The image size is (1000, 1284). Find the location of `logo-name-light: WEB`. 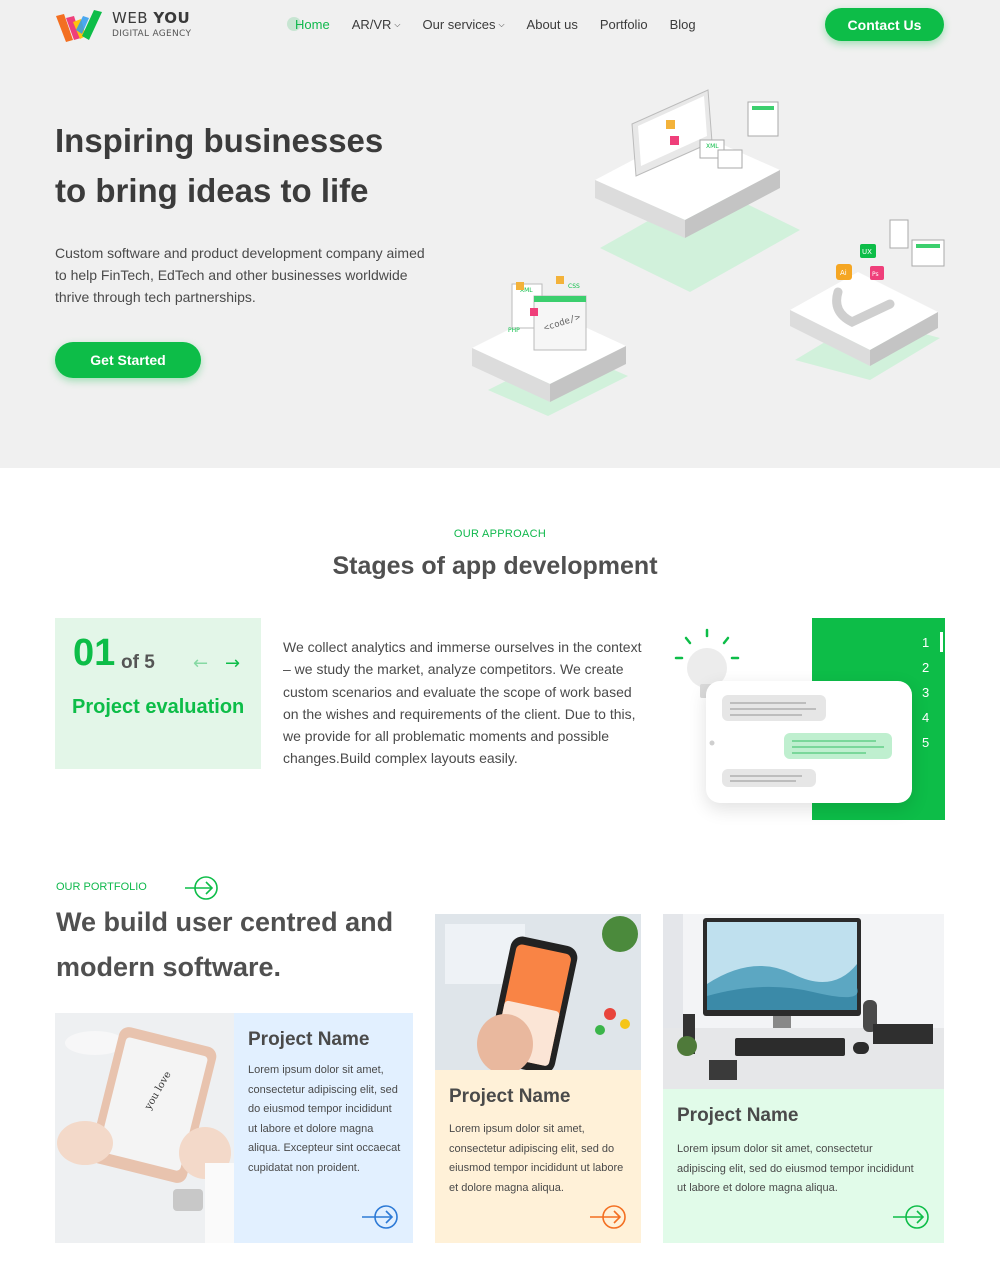

logo-name-light: WEB is located at coordinates (133, 18).